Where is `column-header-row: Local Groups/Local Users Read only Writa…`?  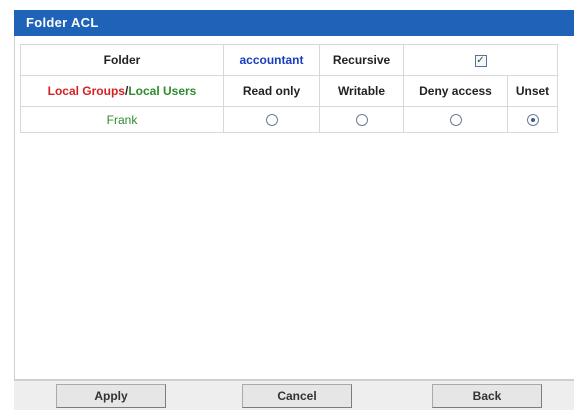 column-header-row: Local Groups/Local Users Read only Writa… is located at coordinates (289, 91).